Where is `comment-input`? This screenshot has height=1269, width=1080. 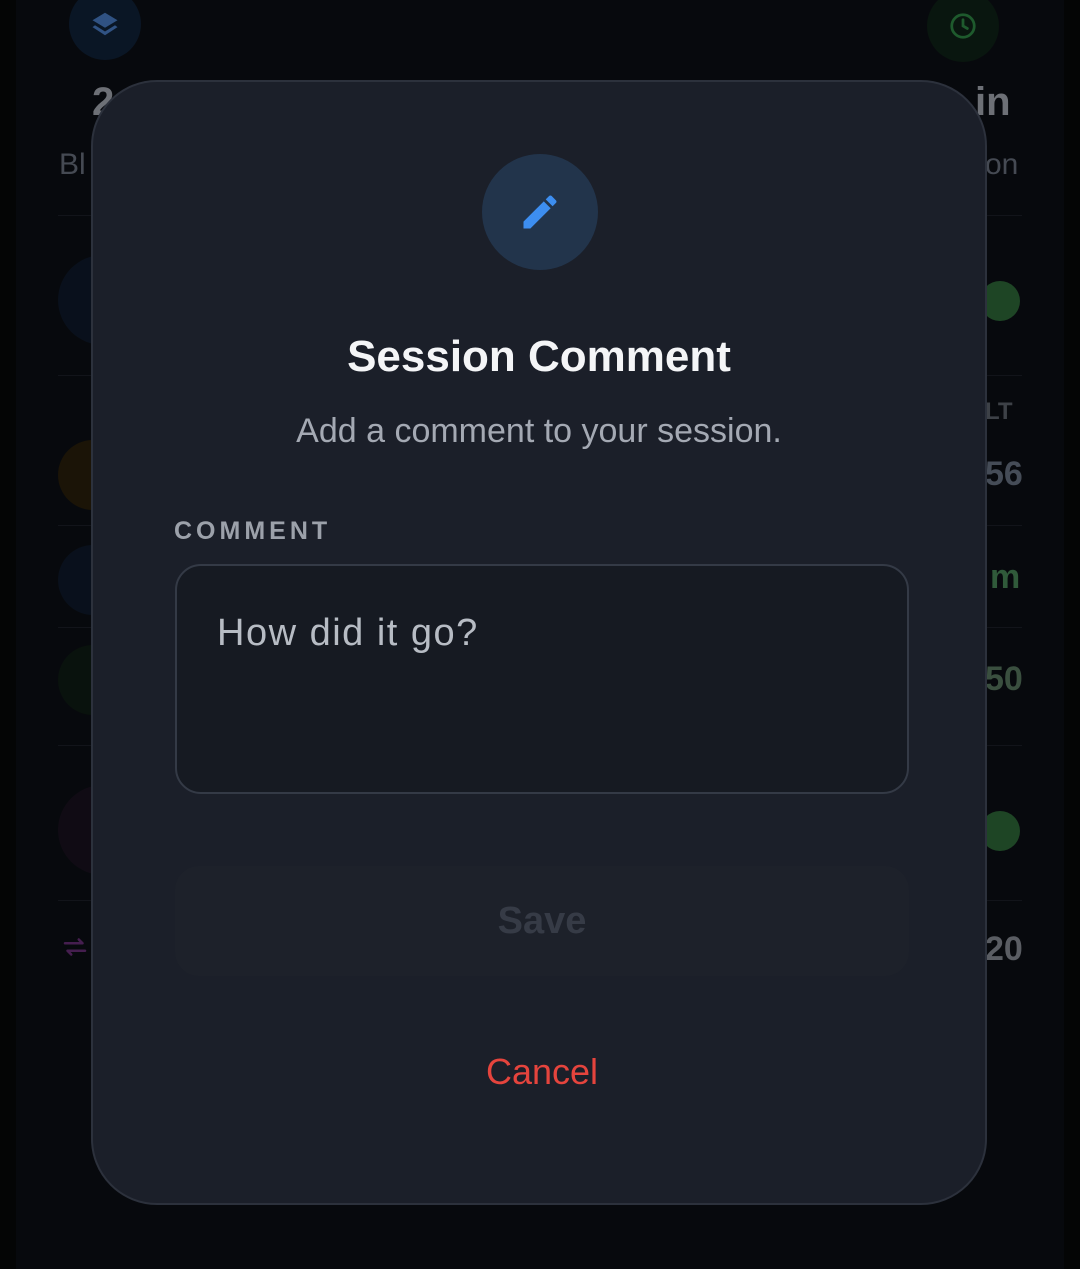
comment-input is located at coordinates (542, 679).